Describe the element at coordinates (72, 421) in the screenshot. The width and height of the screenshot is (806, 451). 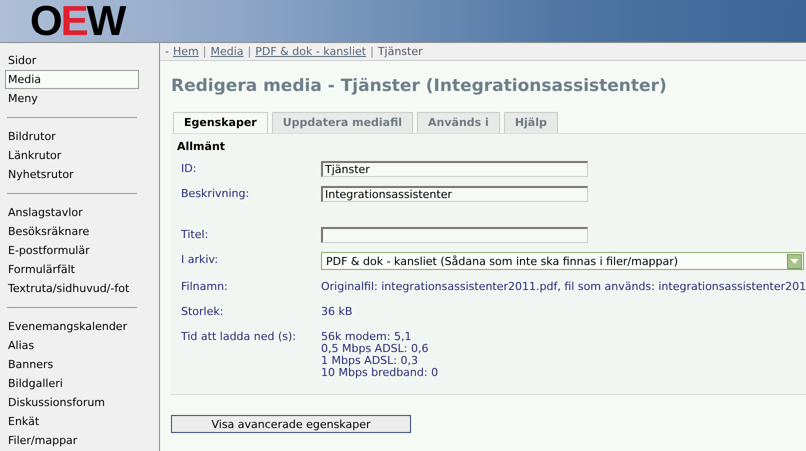
I see `sidebar-item: Enkät` at that location.